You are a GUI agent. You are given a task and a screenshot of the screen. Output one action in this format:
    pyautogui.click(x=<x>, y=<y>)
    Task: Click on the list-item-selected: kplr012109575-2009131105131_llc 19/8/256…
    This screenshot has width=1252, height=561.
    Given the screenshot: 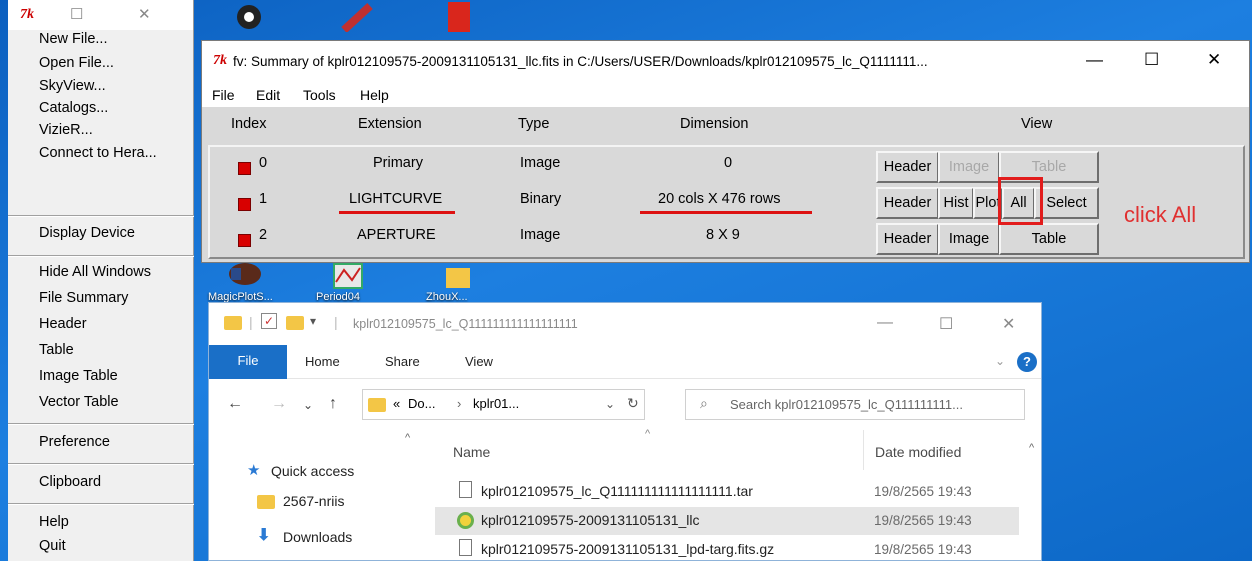 What is the action you would take?
    pyautogui.click(x=727, y=521)
    